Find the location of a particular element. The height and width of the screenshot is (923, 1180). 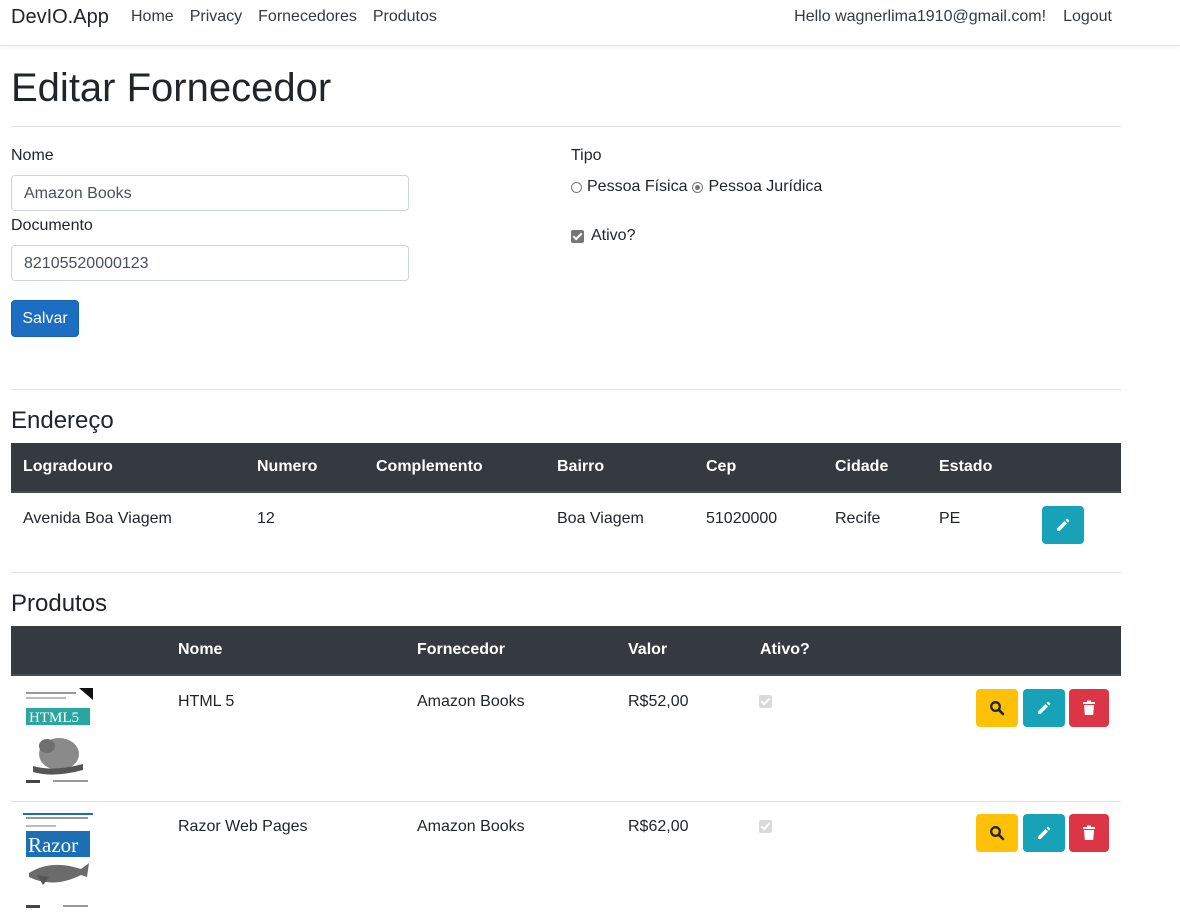

th-nome: Nome is located at coordinates (200, 649).